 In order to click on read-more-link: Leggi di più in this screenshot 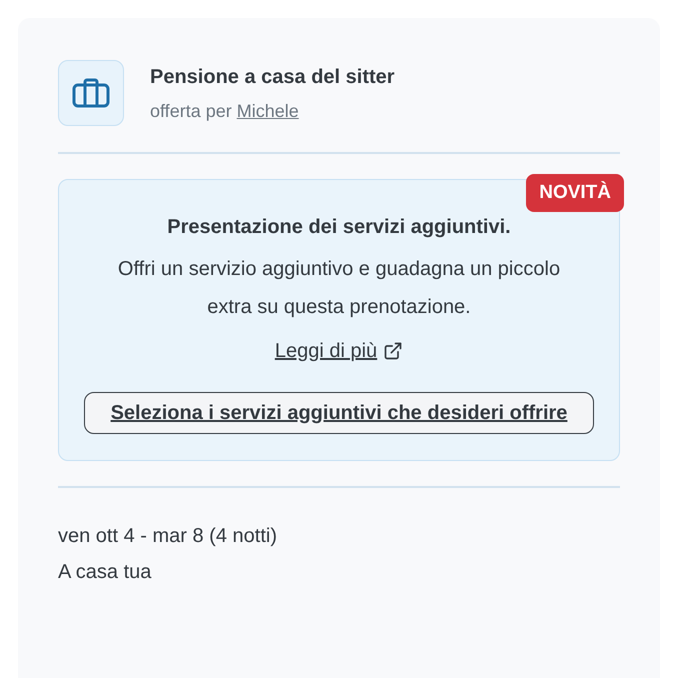, I will do `click(339, 351)`.